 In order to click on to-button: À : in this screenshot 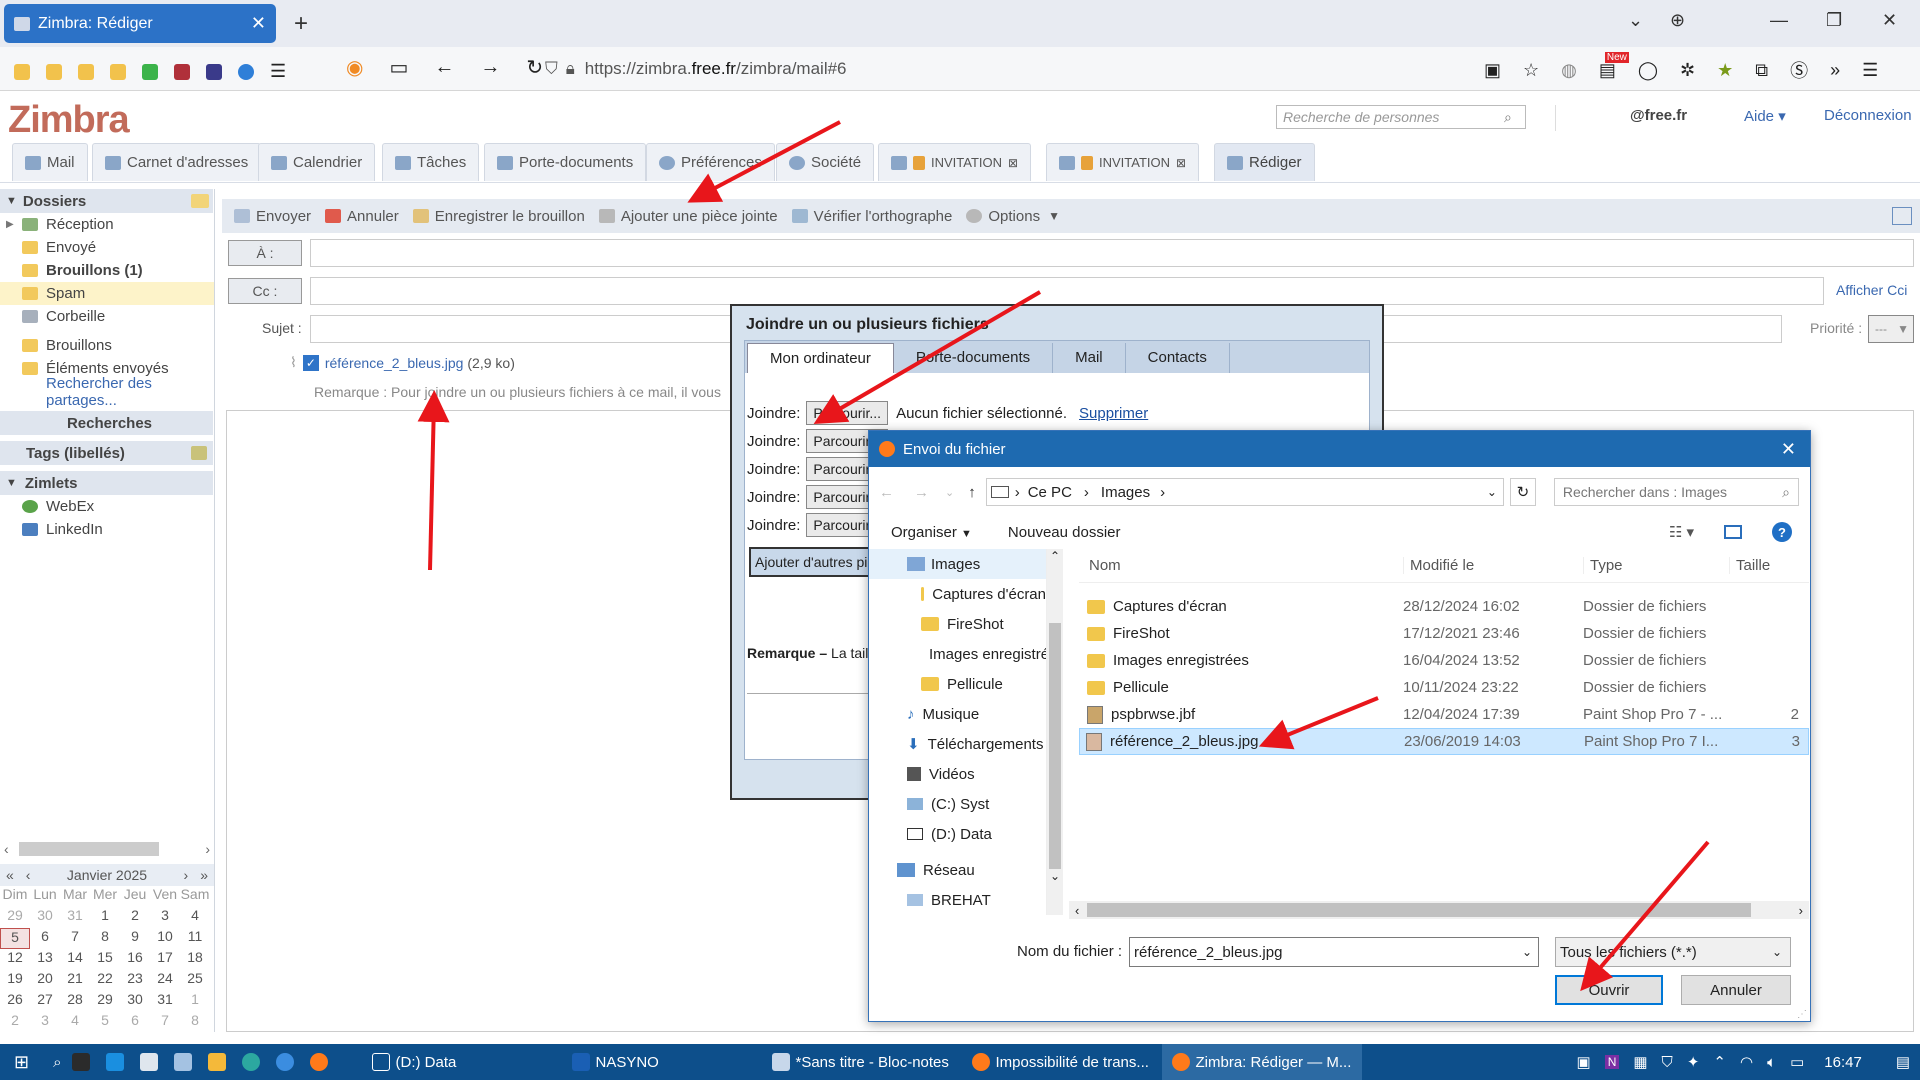, I will do `click(265, 253)`.